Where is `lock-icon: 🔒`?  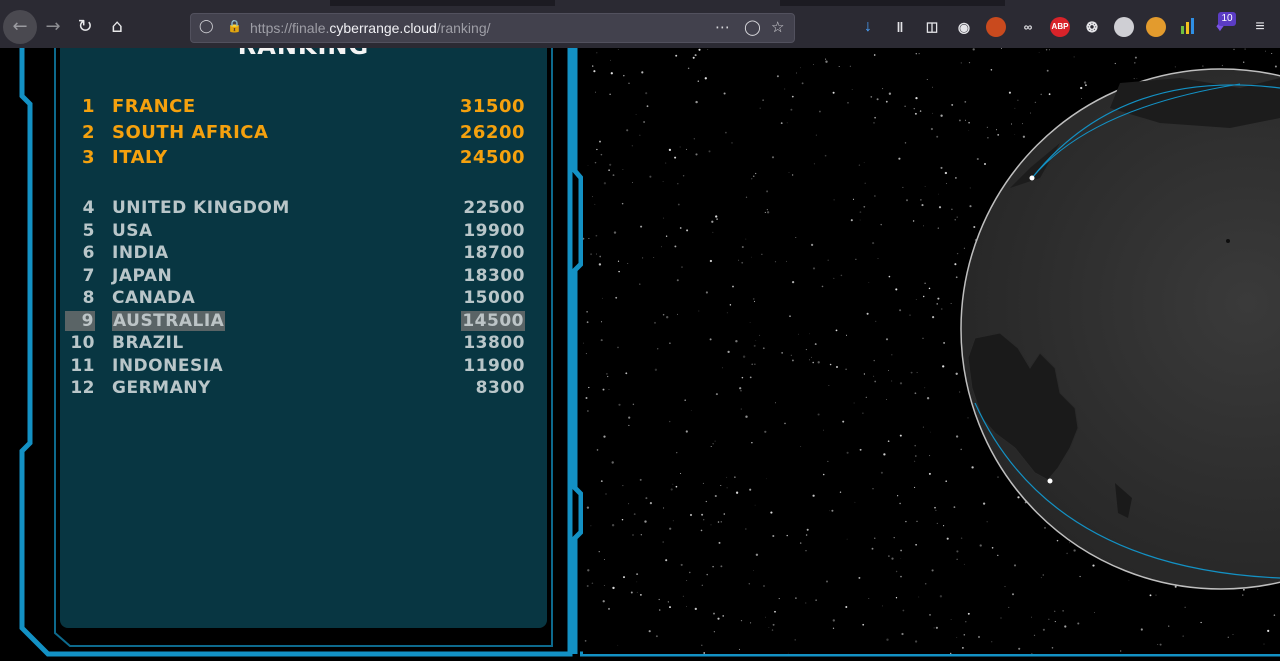
lock-icon: 🔒 is located at coordinates (234, 28).